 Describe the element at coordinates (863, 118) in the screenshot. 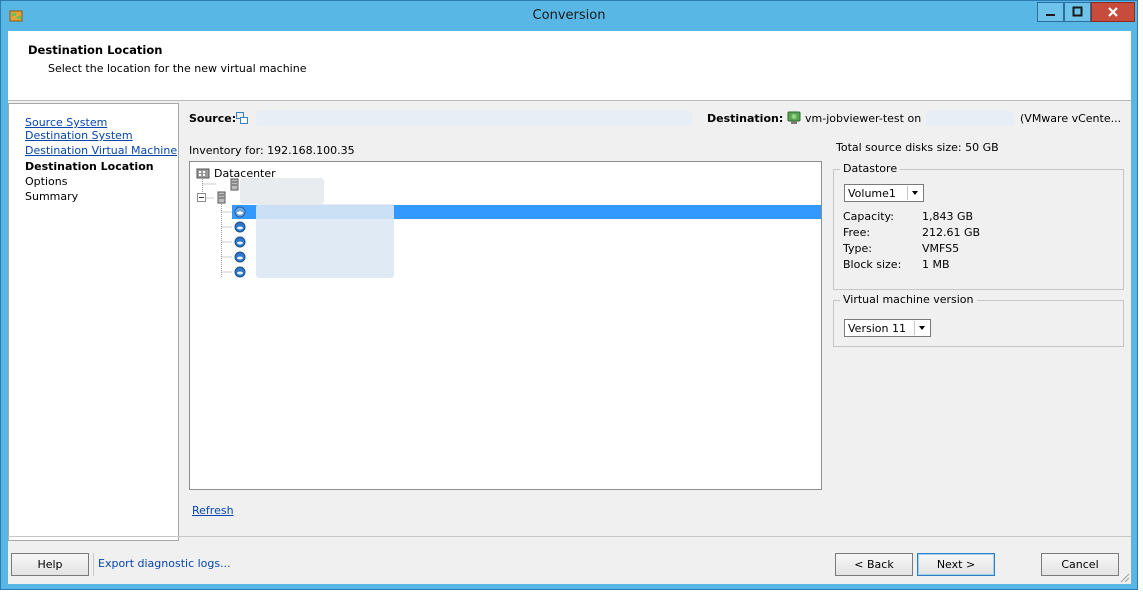

I see `destination-value: vm-jobviewer-test on` at that location.